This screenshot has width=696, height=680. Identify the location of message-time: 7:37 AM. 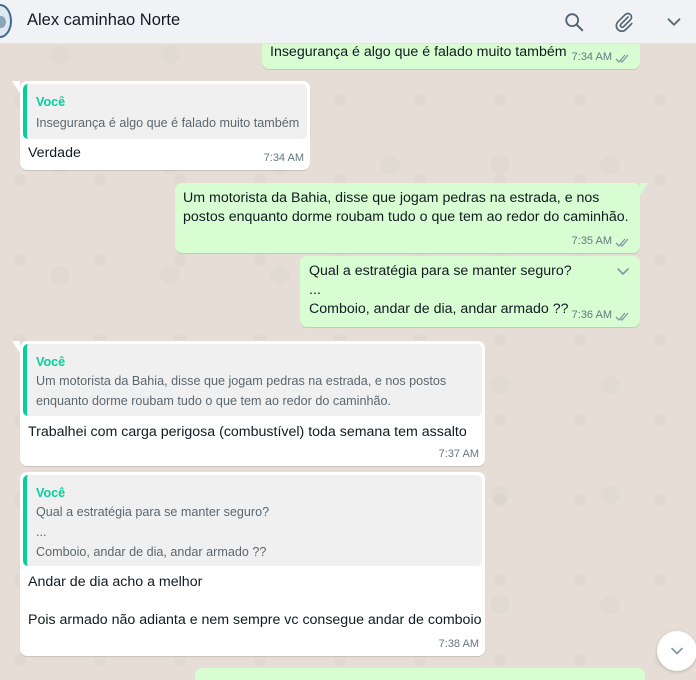
(458, 454).